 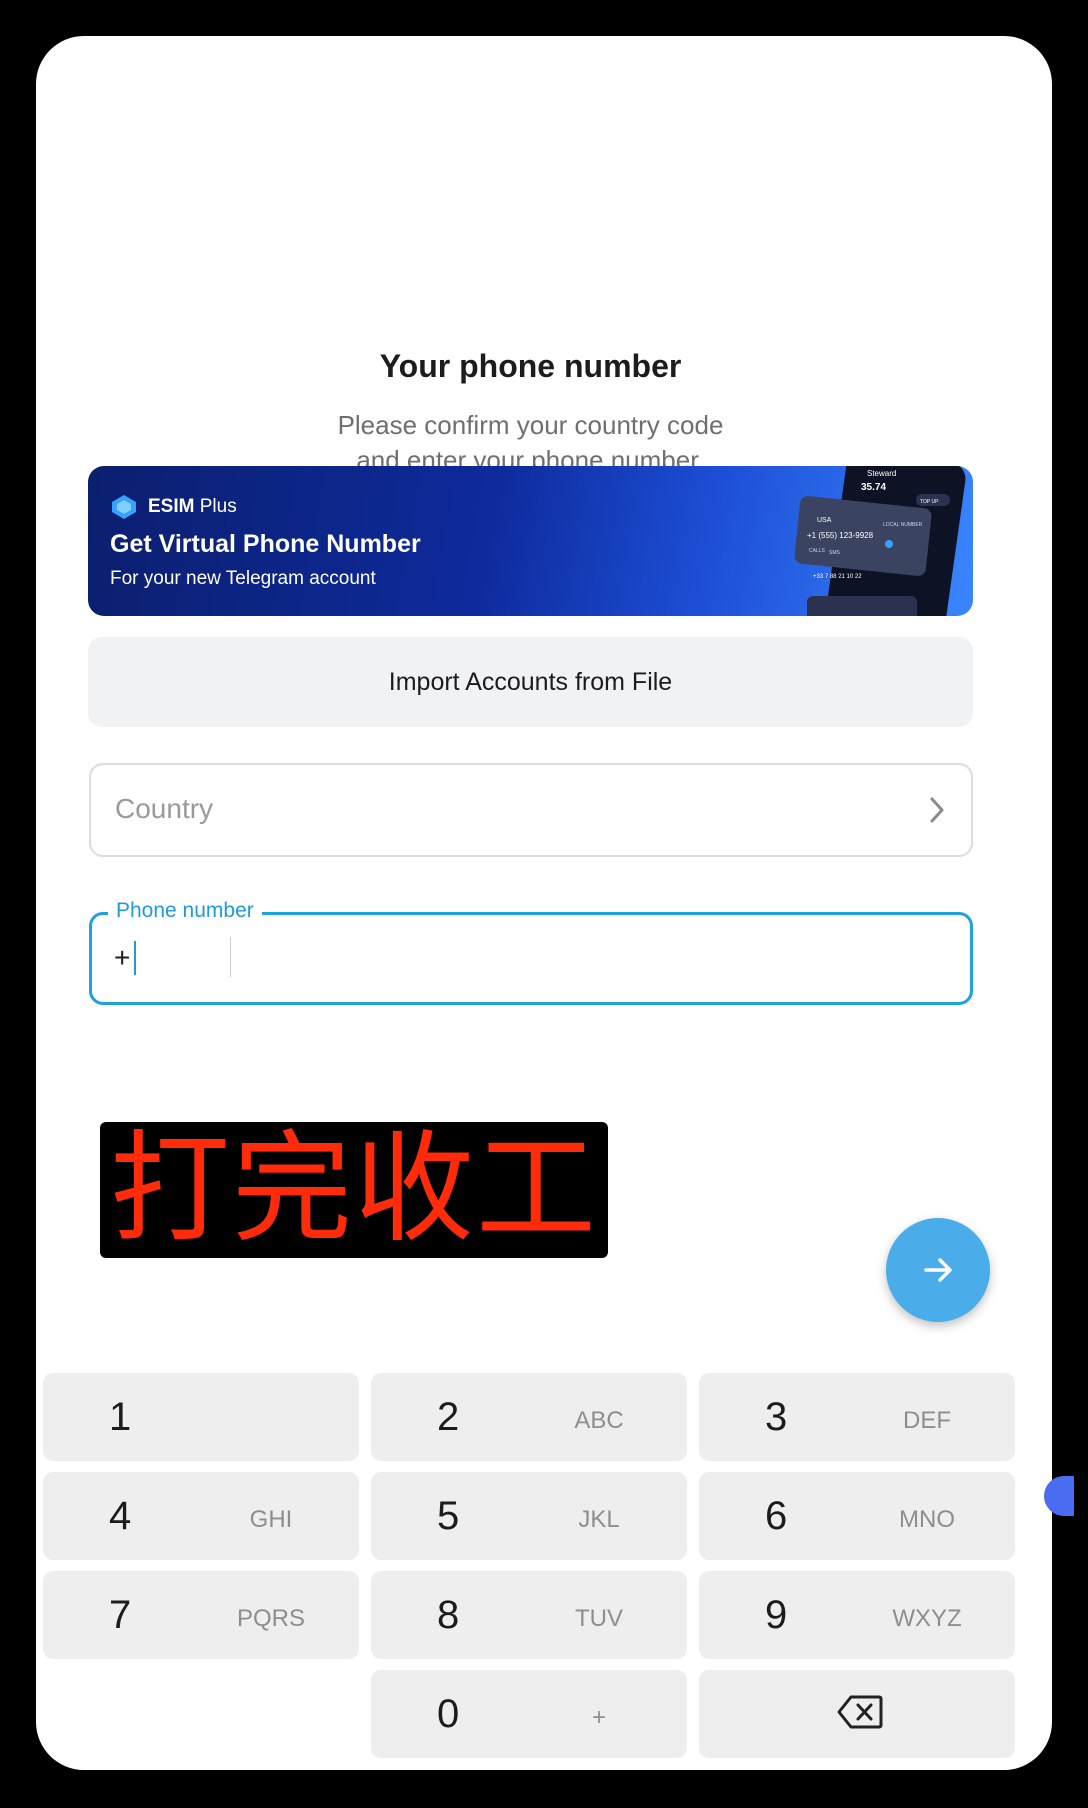 What do you see at coordinates (929, 502) in the screenshot?
I see `mockup-top-up: TOP UP` at bounding box center [929, 502].